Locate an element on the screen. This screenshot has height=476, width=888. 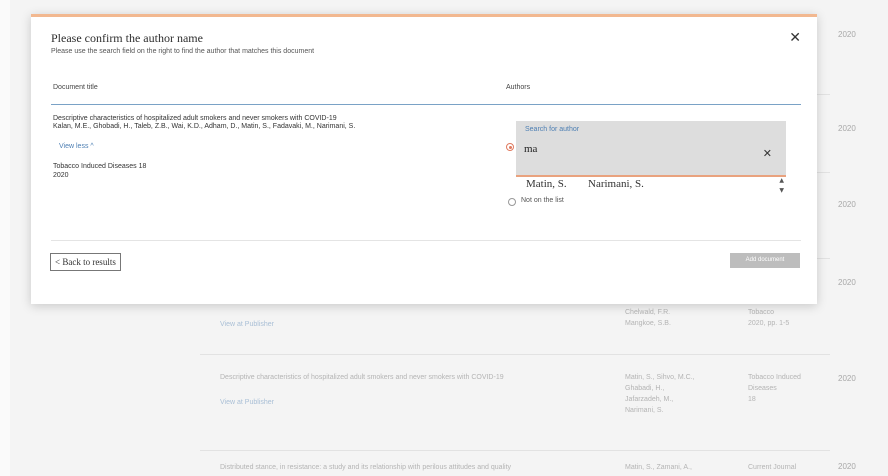
author-result-item: Matin, S. is located at coordinates (546, 184).